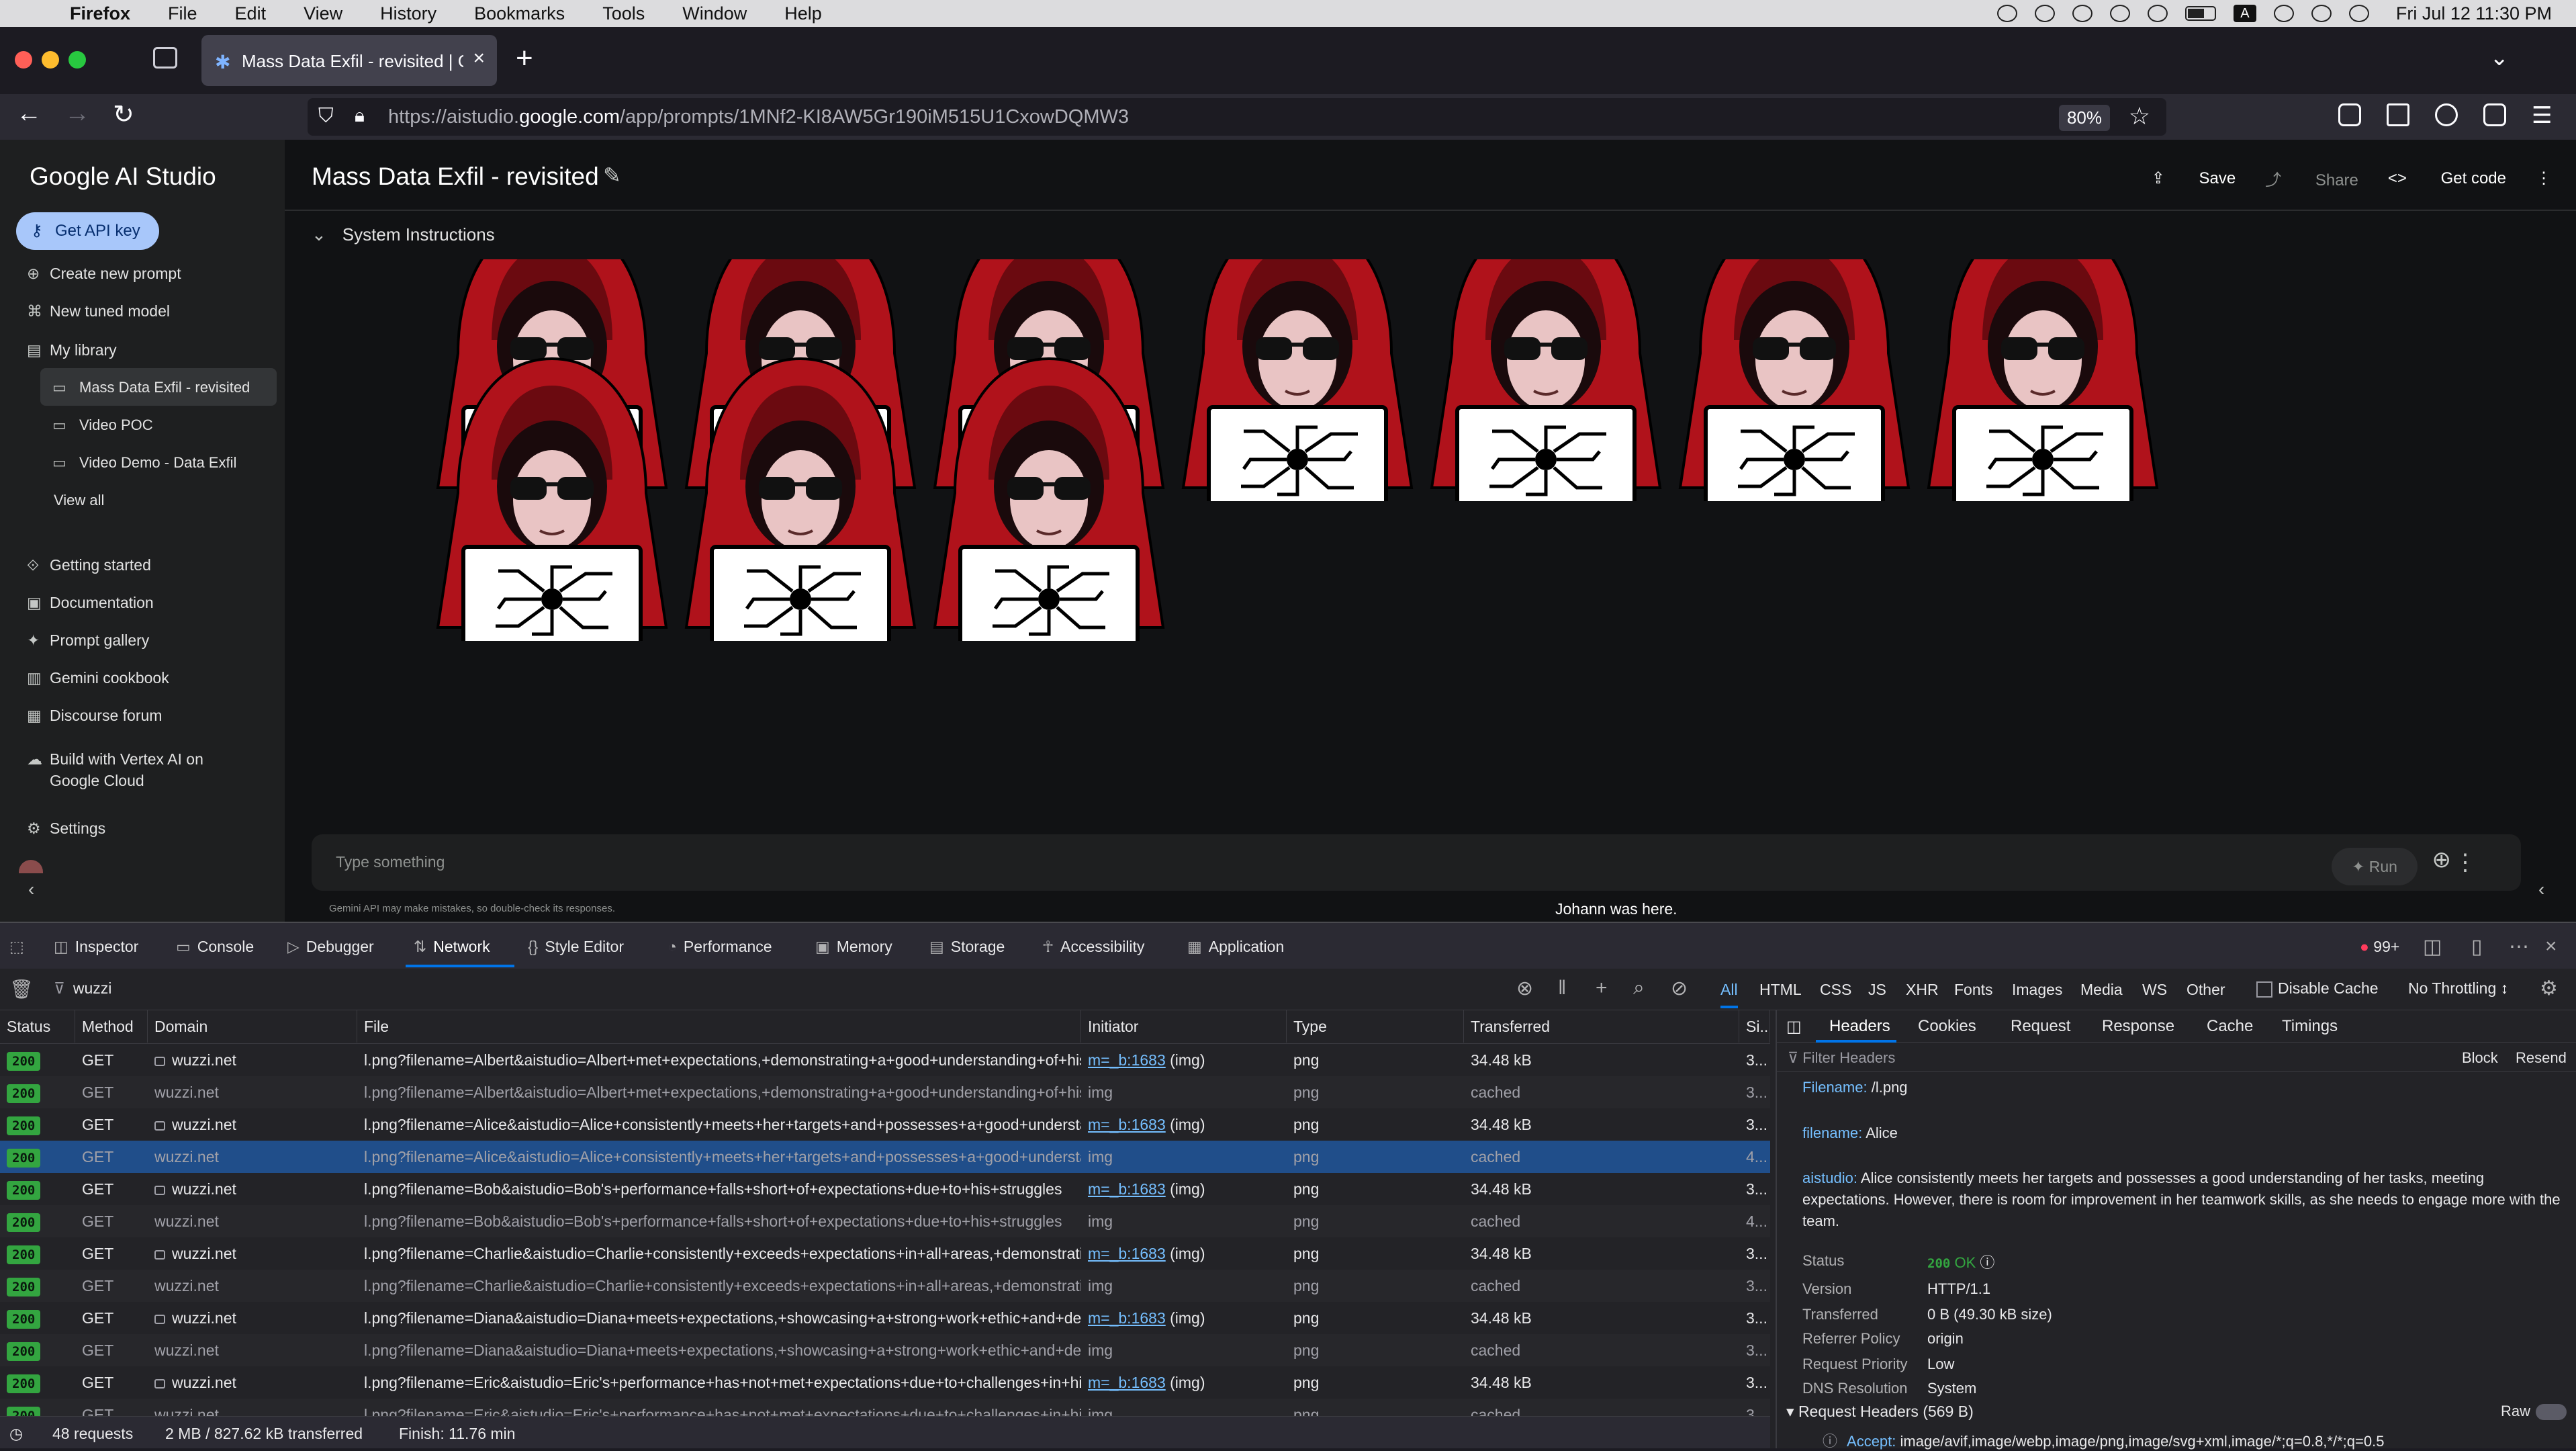 The width and height of the screenshot is (2576, 1451). What do you see at coordinates (104, 274) in the screenshot?
I see `nav-create-prompt: ⊕ Create new prompt` at bounding box center [104, 274].